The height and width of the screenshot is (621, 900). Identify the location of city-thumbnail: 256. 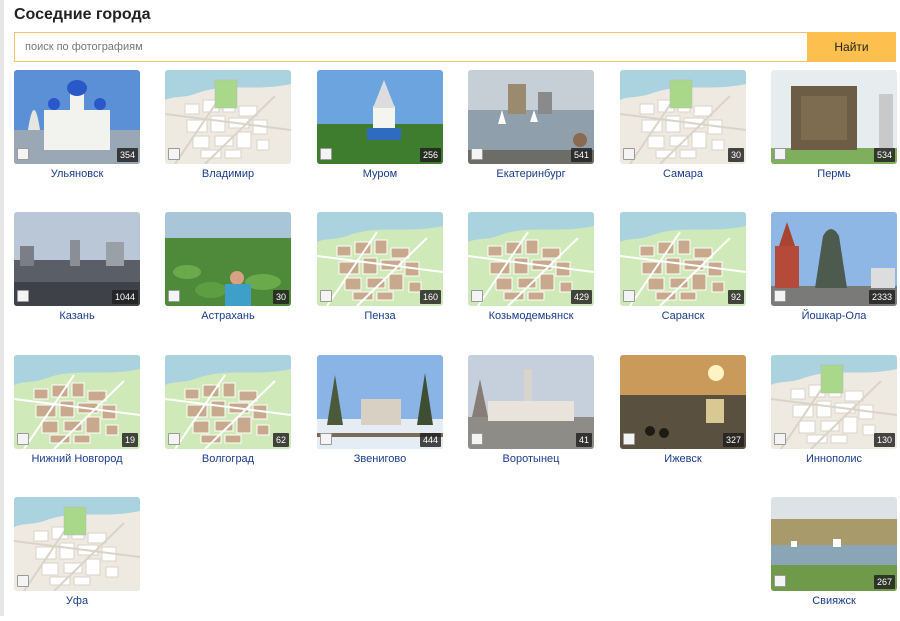
(380, 117).